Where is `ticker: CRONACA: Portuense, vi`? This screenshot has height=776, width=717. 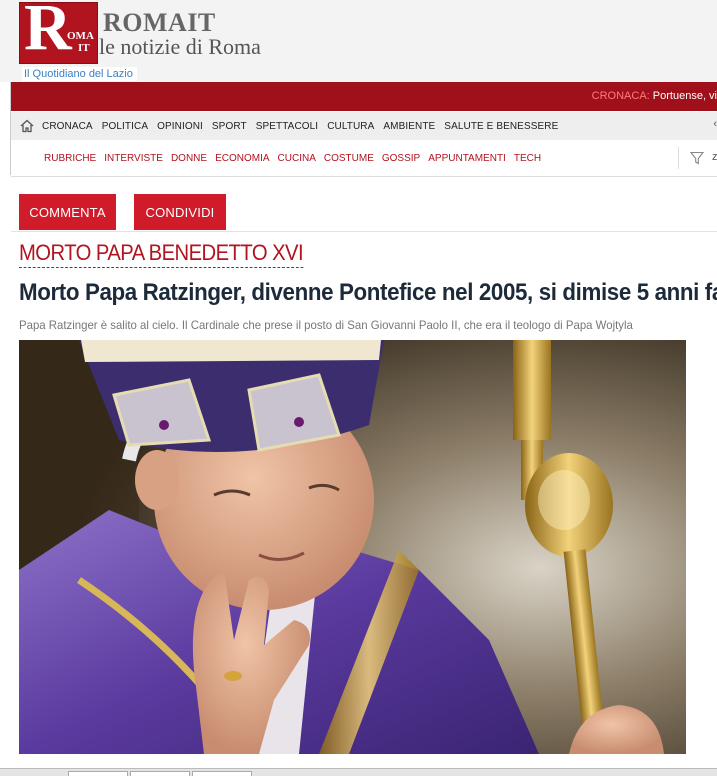 ticker: CRONACA: Portuense, vi is located at coordinates (654, 96).